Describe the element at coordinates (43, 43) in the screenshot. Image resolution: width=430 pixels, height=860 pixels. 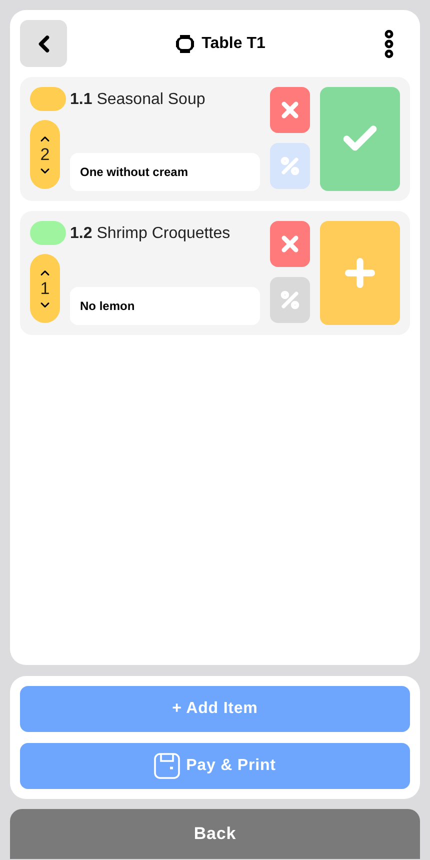
I see `back-arrow-button` at that location.